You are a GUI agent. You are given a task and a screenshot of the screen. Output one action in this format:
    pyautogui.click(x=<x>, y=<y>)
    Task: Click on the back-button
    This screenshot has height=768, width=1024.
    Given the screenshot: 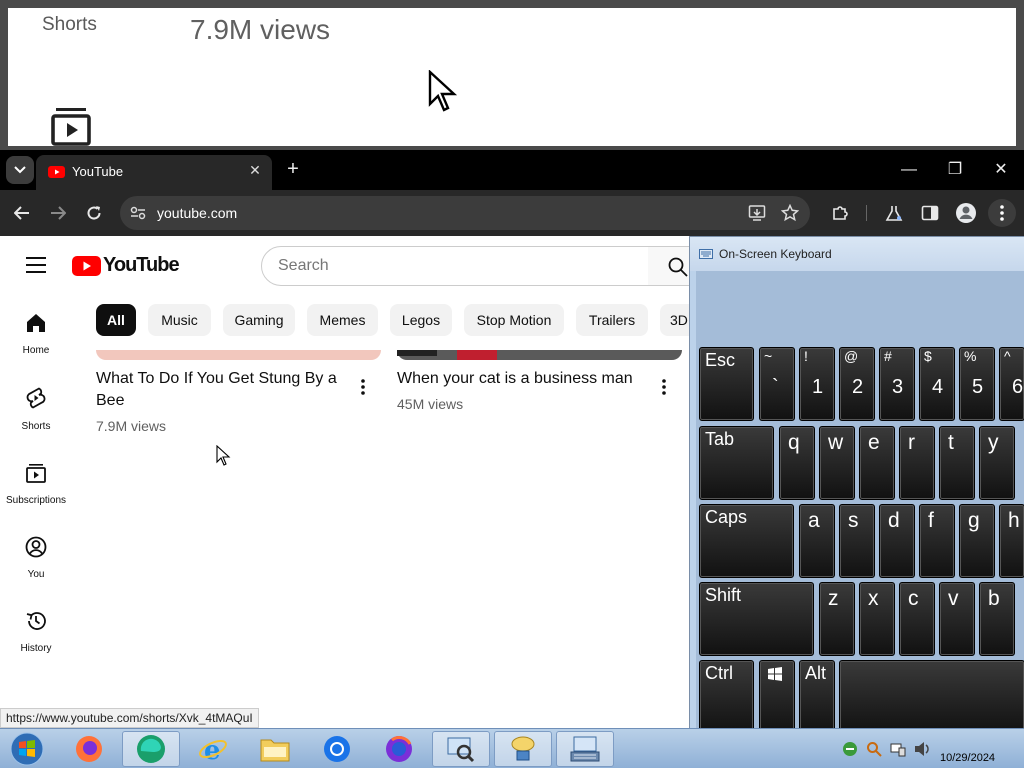 What is the action you would take?
    pyautogui.click(x=22, y=213)
    